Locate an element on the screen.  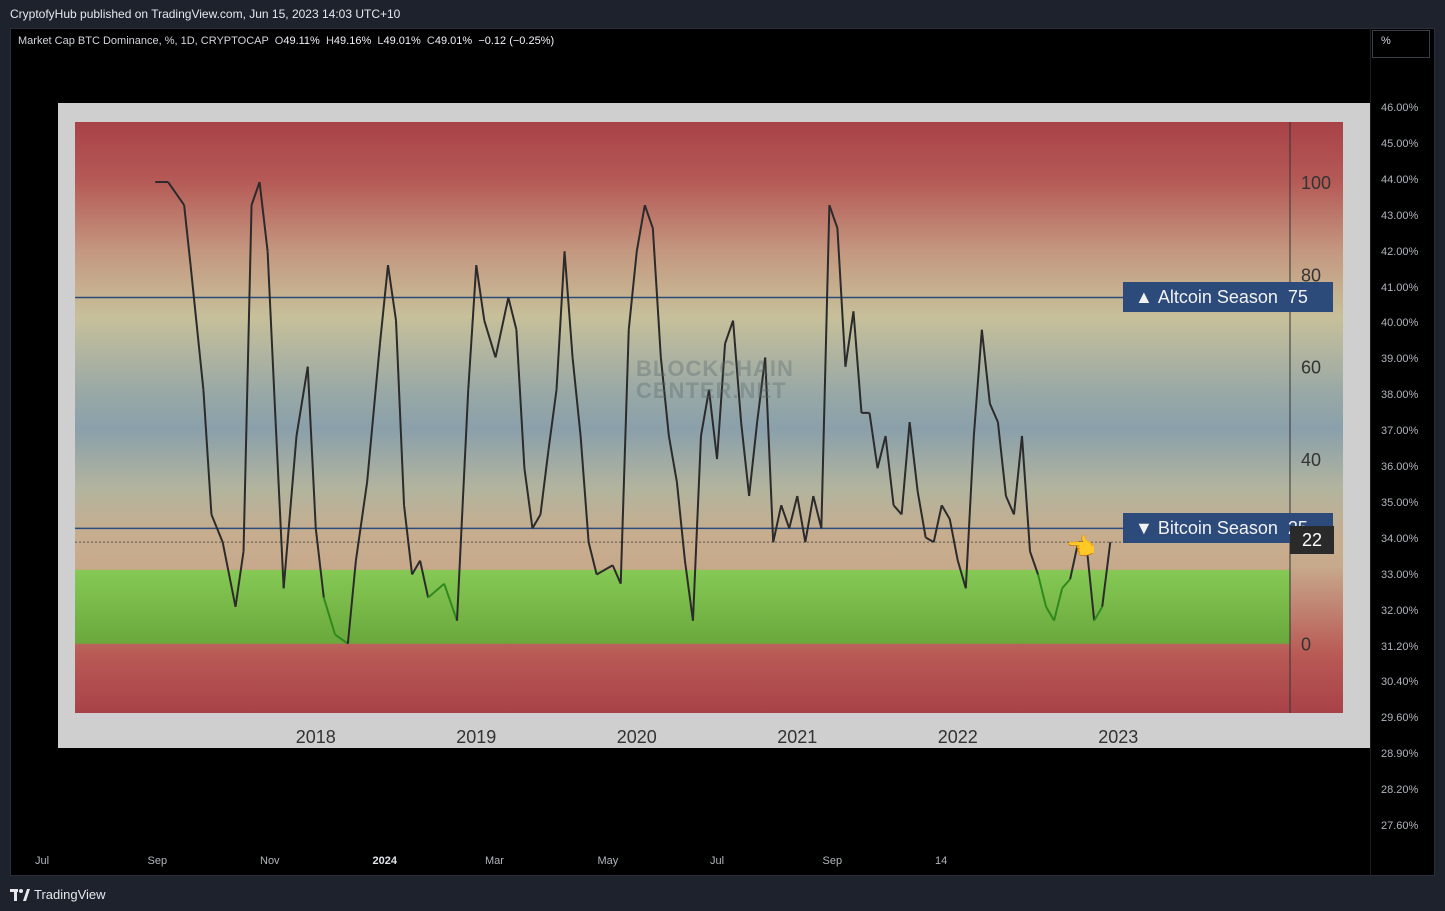
current-value-box: 22 is located at coordinates (1312, 540).